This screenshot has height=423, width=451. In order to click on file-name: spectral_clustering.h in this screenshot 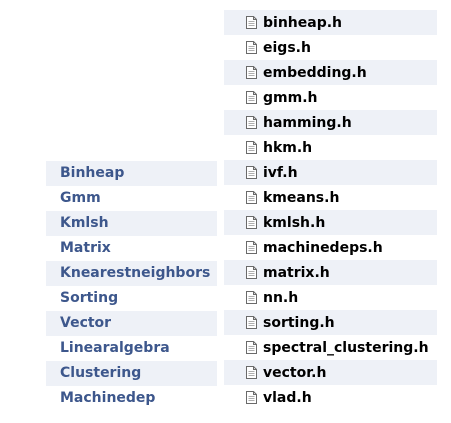, I will do `click(346, 347)`.